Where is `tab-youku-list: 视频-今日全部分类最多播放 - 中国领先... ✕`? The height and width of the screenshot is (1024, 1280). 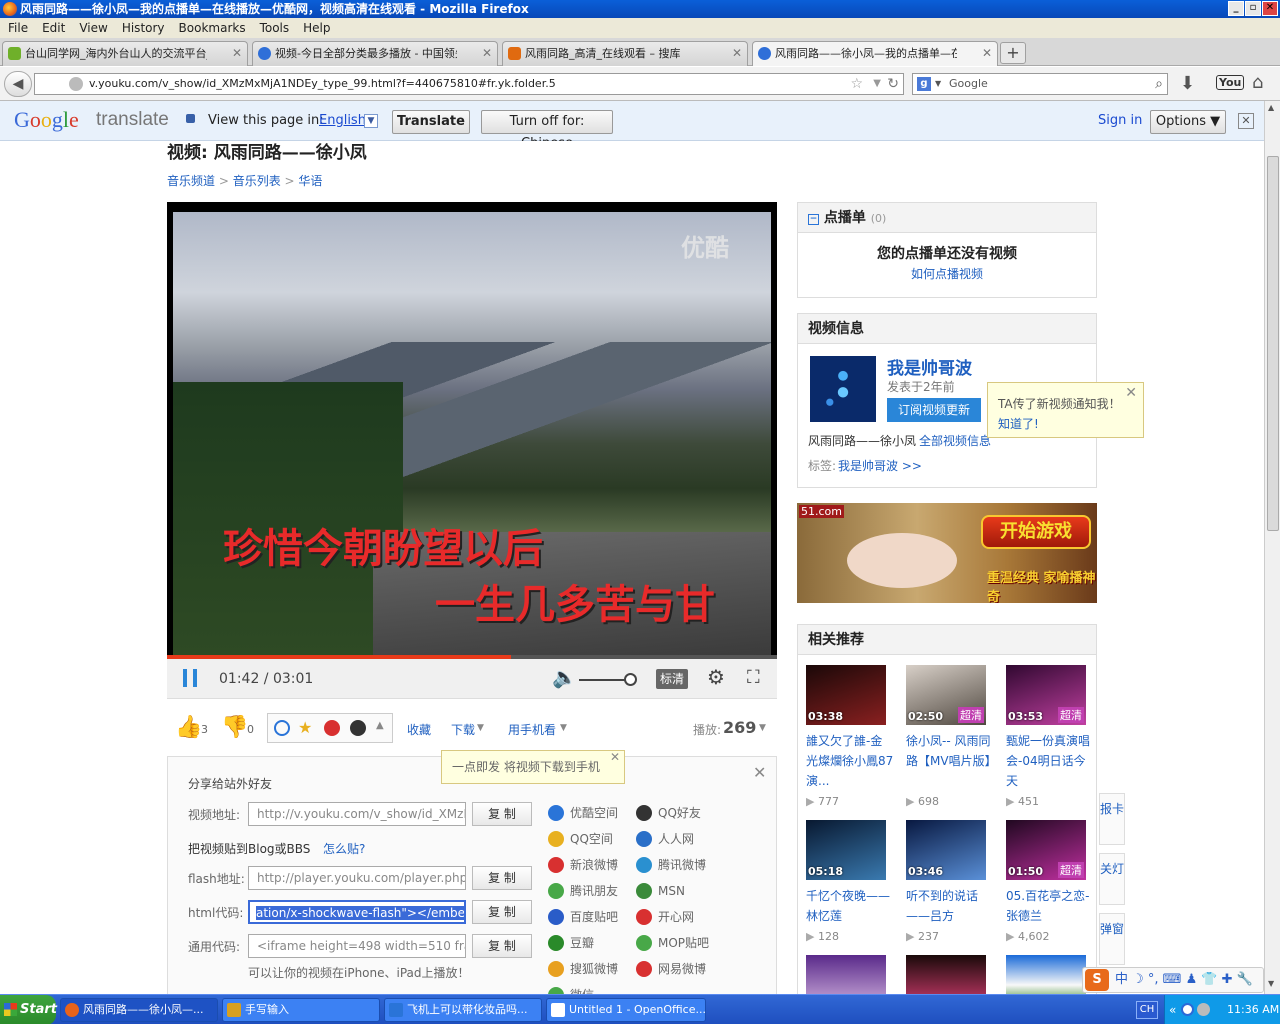
tab-youku-list: 视频-今日全部分类最多播放 - 中国领先... ✕ is located at coordinates (375, 53).